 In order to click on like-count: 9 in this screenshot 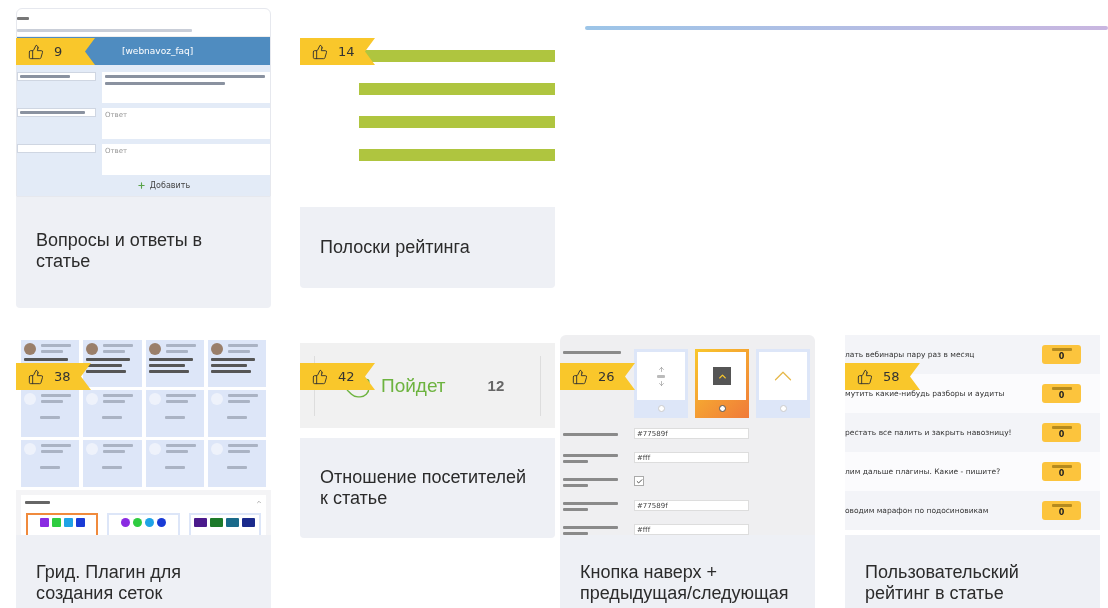, I will do `click(58, 51)`.